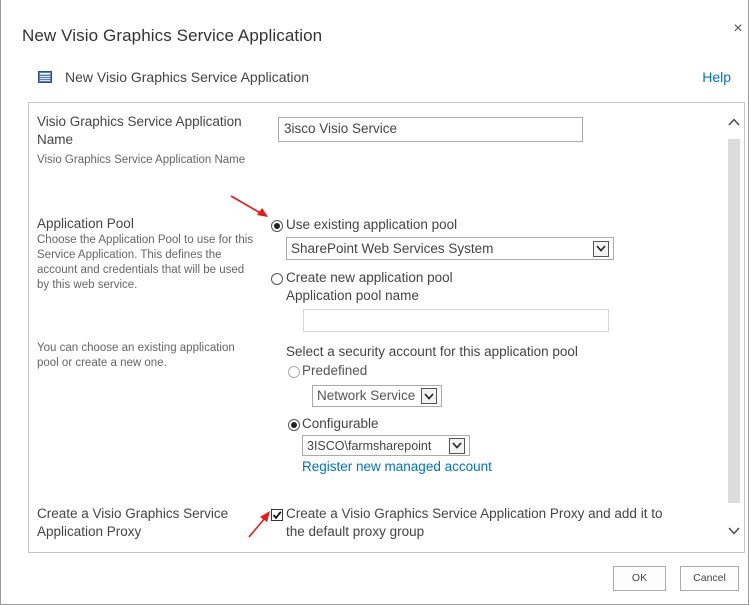 This screenshot has width=749, height=605. I want to click on service-application-icon, so click(45, 77).